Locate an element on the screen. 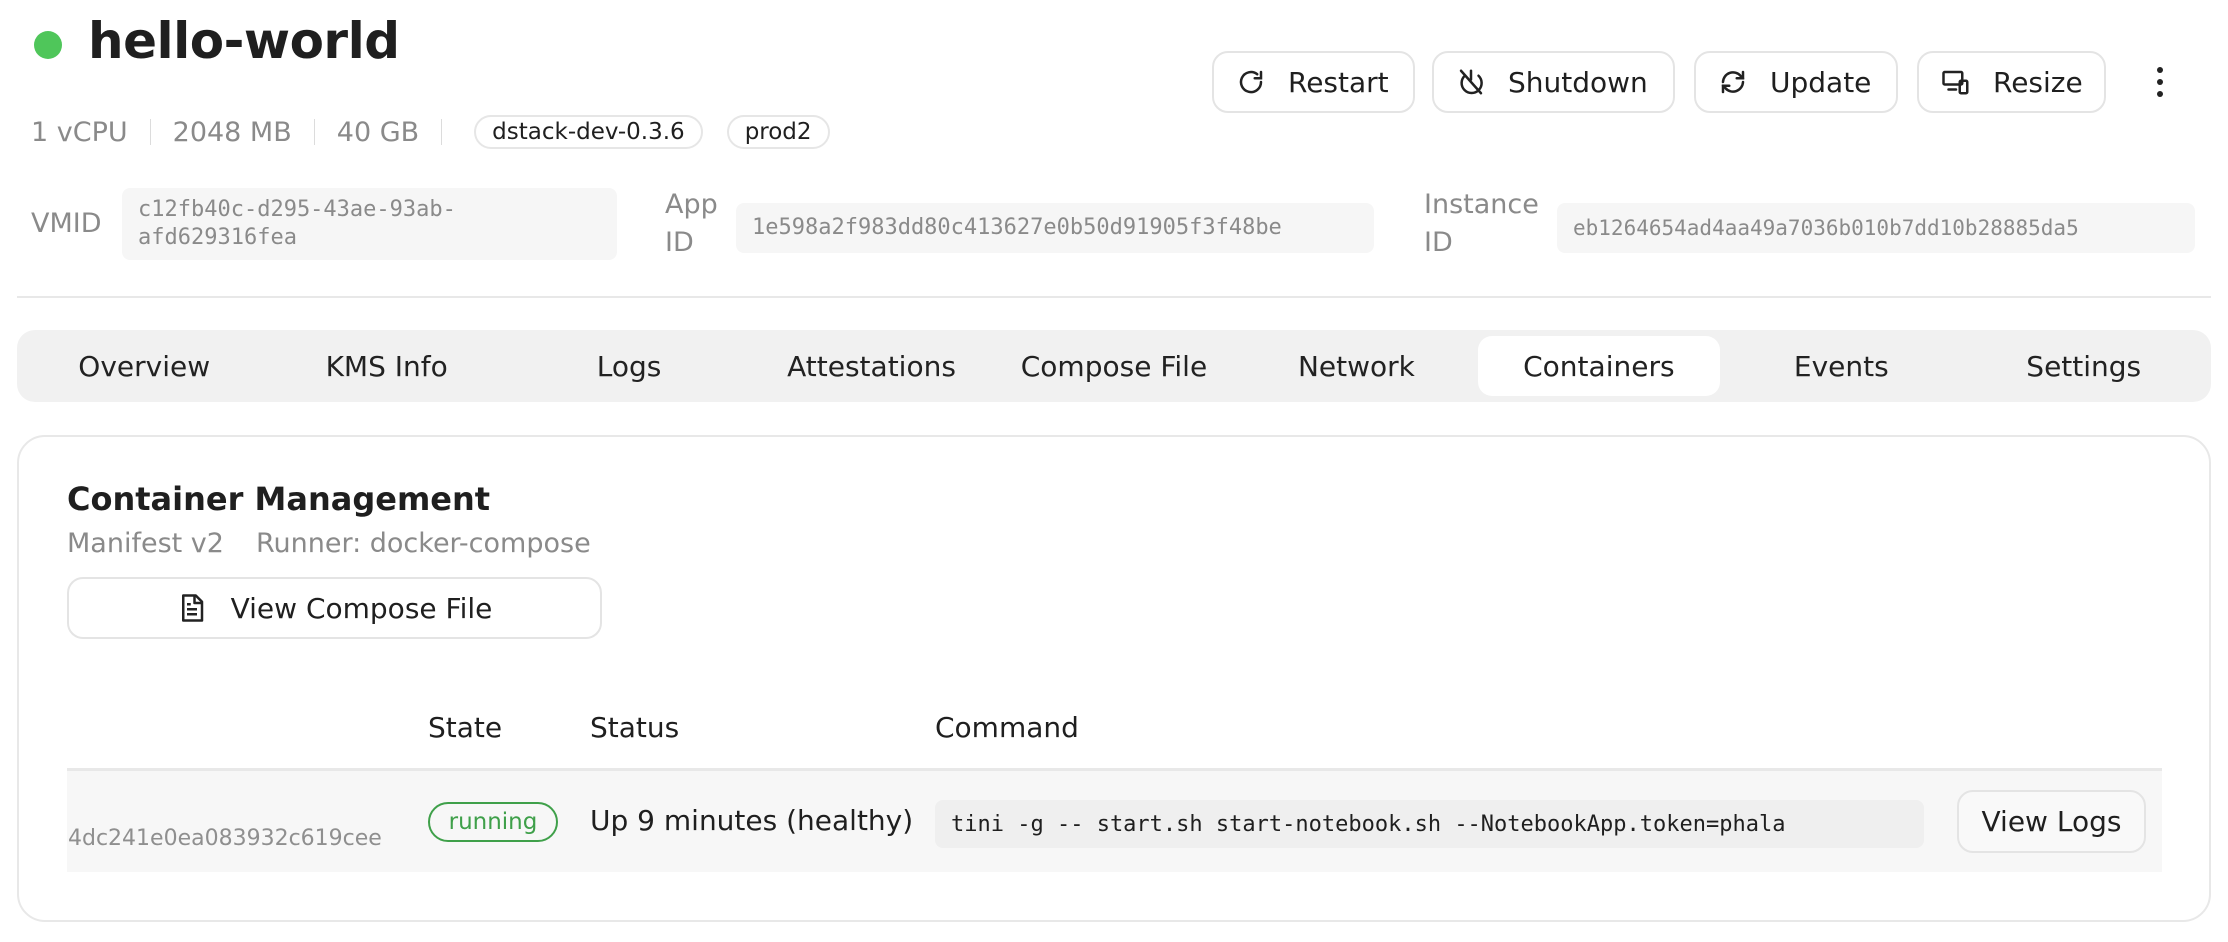  status-dot is located at coordinates (48, 45).